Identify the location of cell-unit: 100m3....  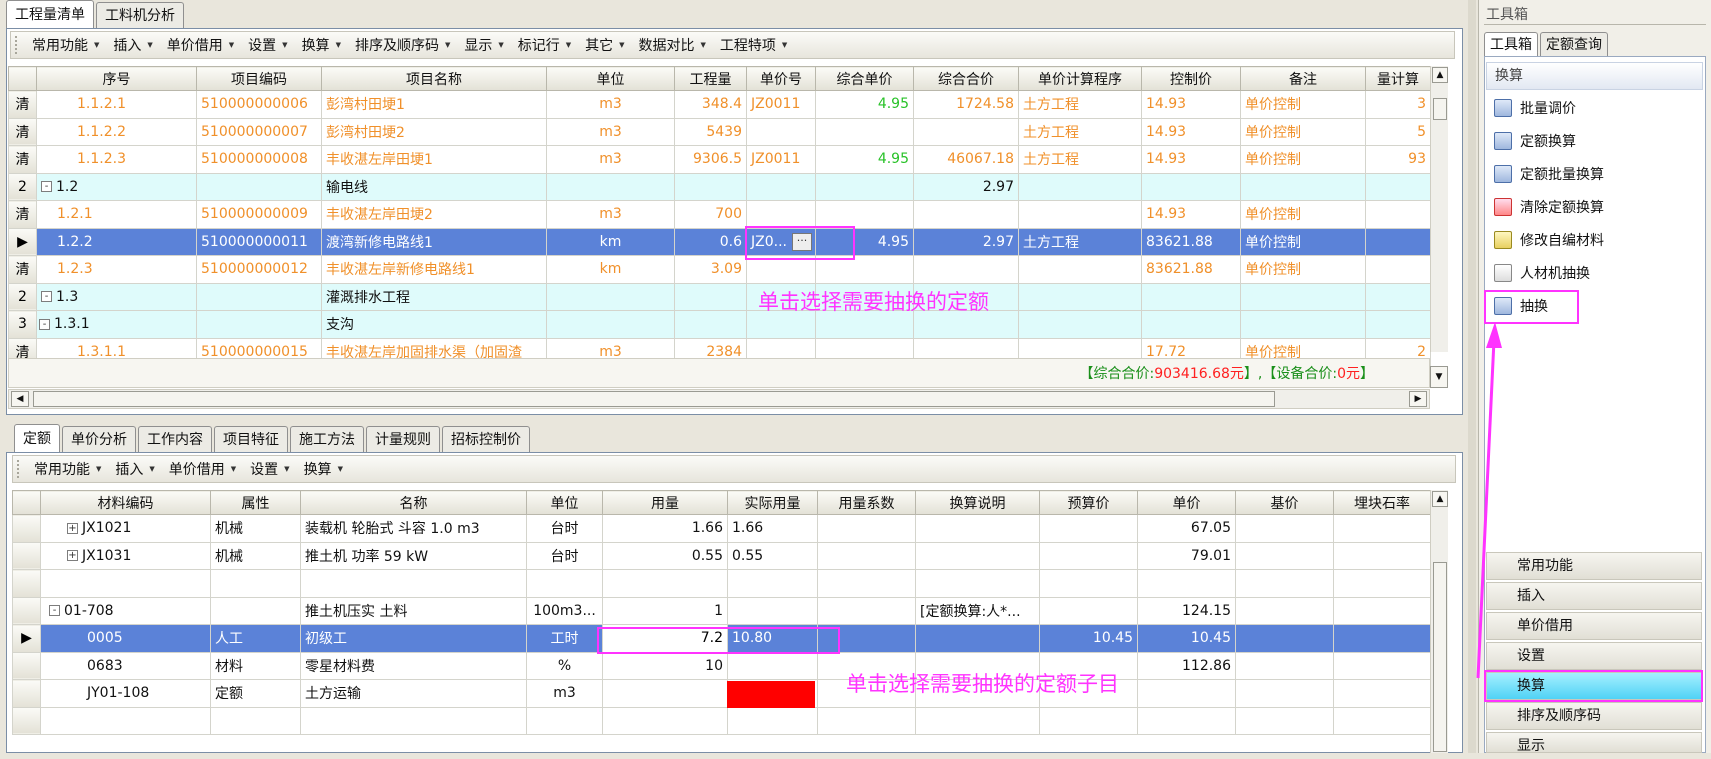
(564, 610).